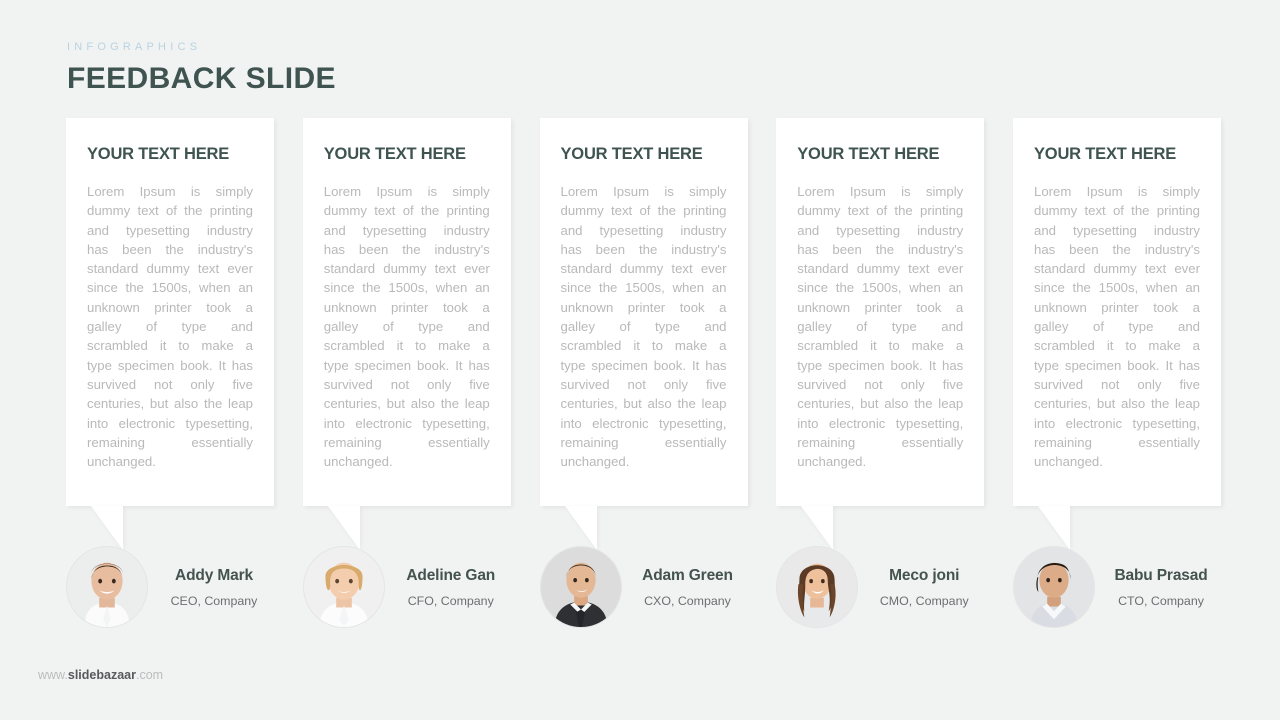 This screenshot has height=720, width=1280. I want to click on person-entry: Meco joni CMO, Company, so click(880, 587).